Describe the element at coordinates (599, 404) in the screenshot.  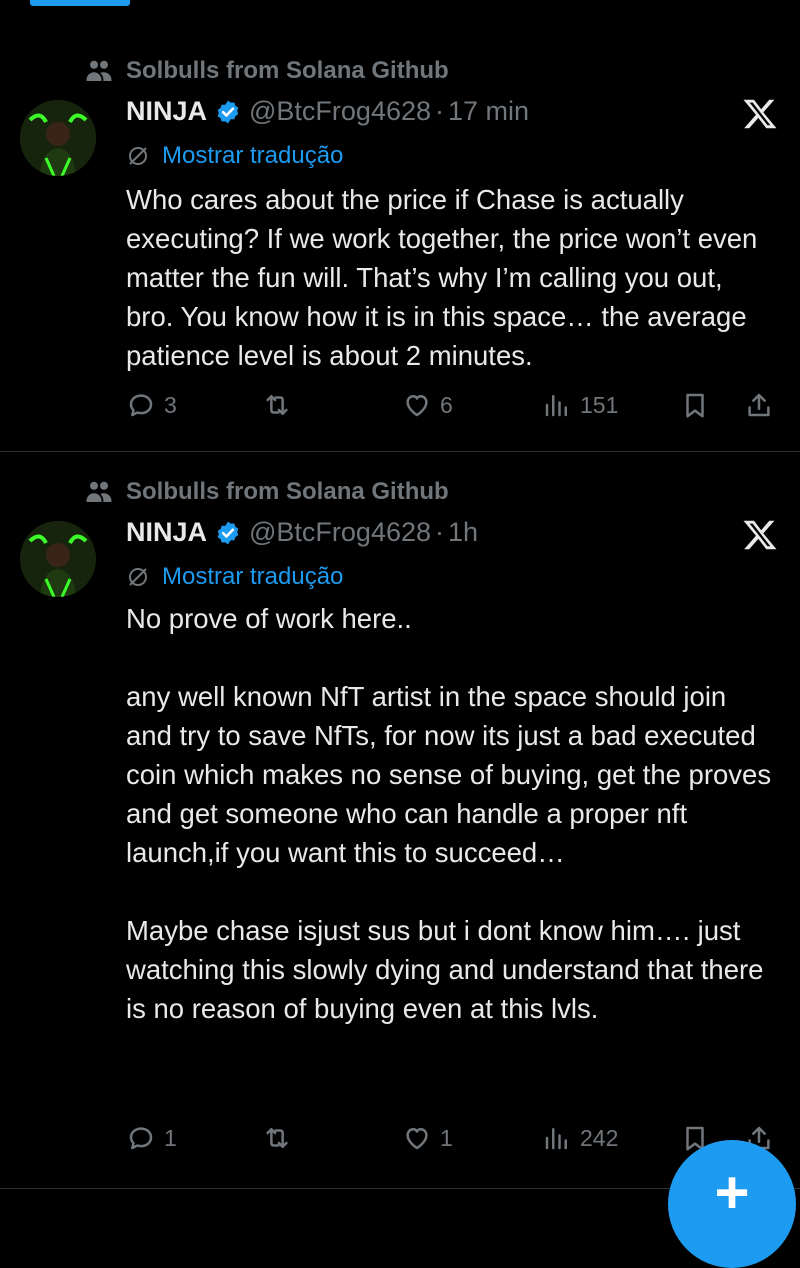
I see `views-count: 151` at that location.